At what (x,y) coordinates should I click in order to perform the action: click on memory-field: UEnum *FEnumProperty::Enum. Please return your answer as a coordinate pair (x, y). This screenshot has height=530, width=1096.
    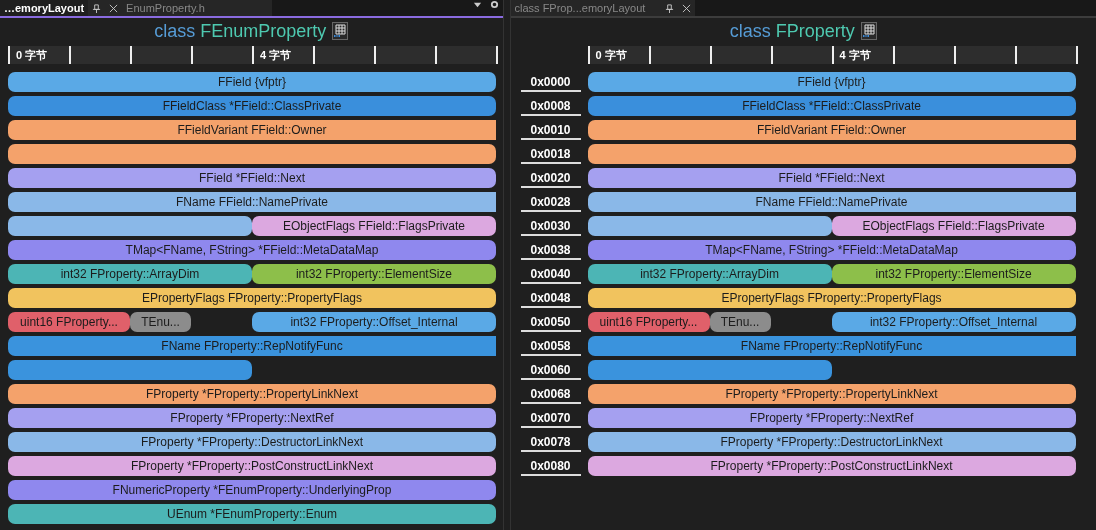
    Looking at the image, I should click on (252, 514).